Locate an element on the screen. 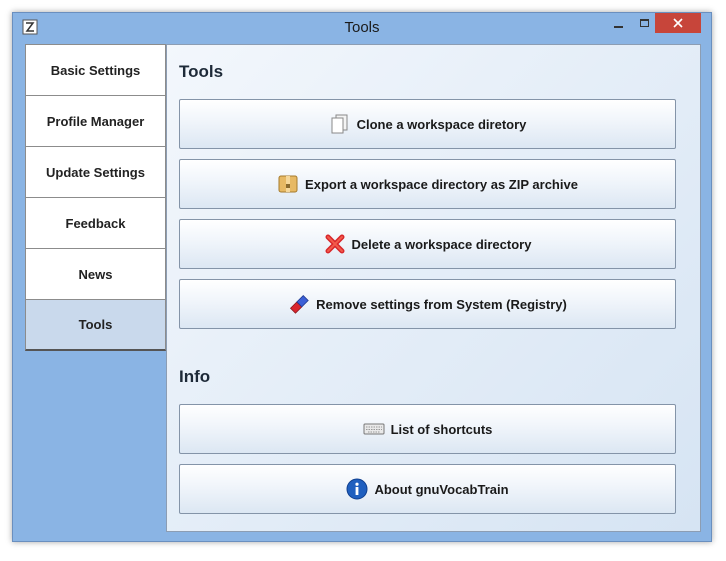 The image size is (726, 561). sidebar-item-label: Tools is located at coordinates (95, 324).